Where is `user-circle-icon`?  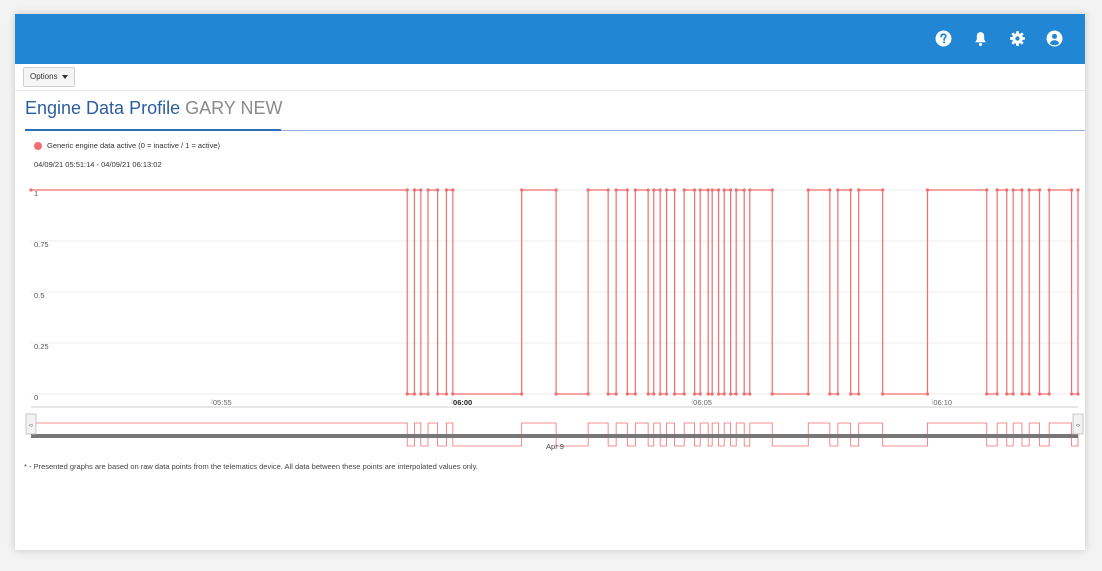 user-circle-icon is located at coordinates (1054, 38).